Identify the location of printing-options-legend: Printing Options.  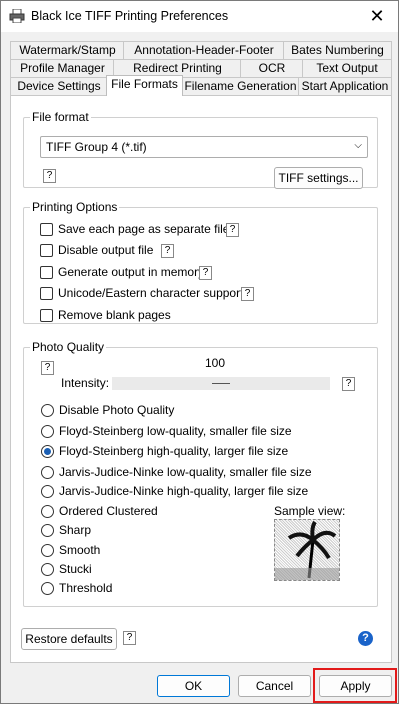
(75, 207).